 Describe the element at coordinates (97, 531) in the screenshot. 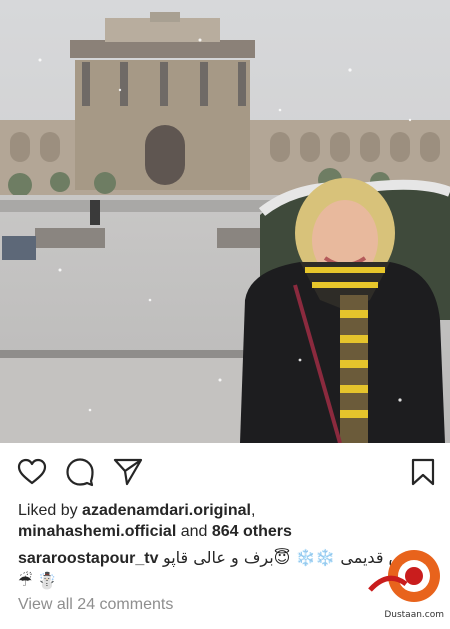

I see `liker-link: minahashemi.official` at that location.